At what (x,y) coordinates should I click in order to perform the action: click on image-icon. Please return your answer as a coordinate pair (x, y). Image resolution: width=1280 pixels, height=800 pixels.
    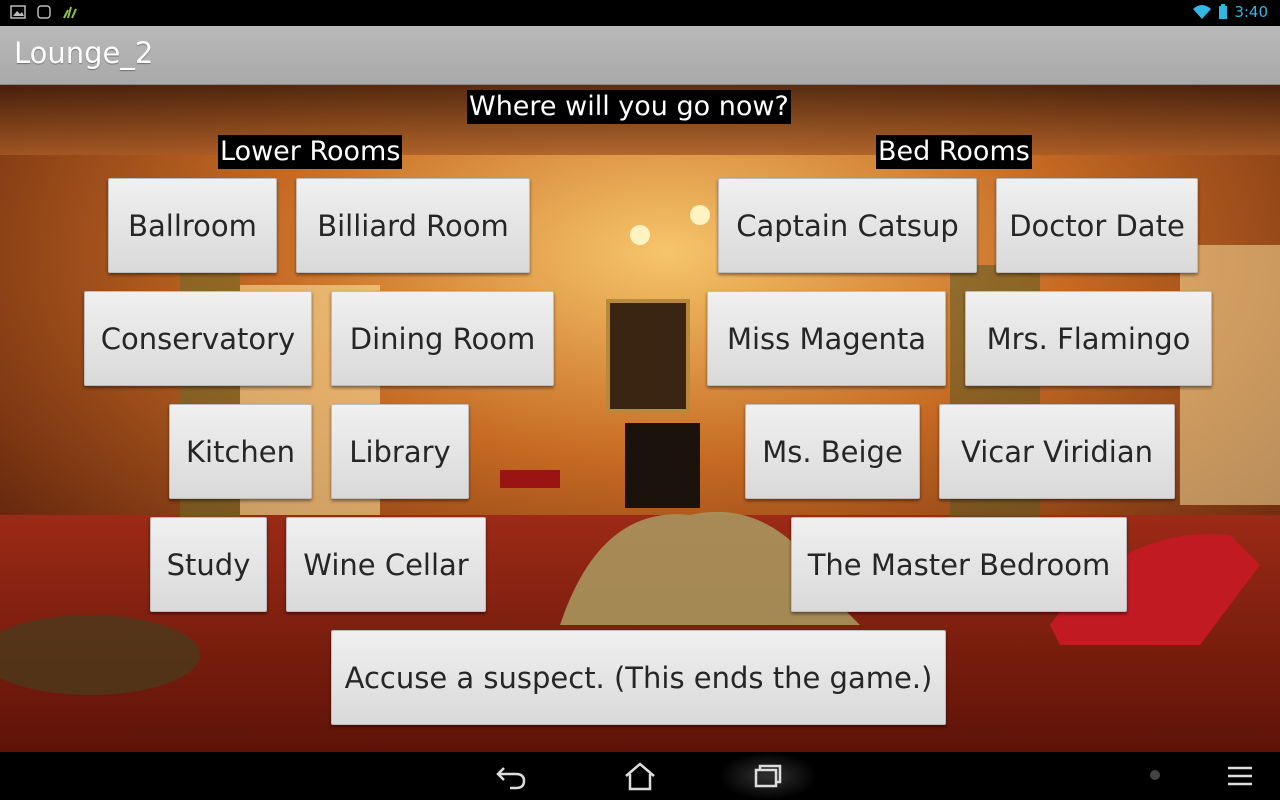
    Looking at the image, I should click on (18, 12).